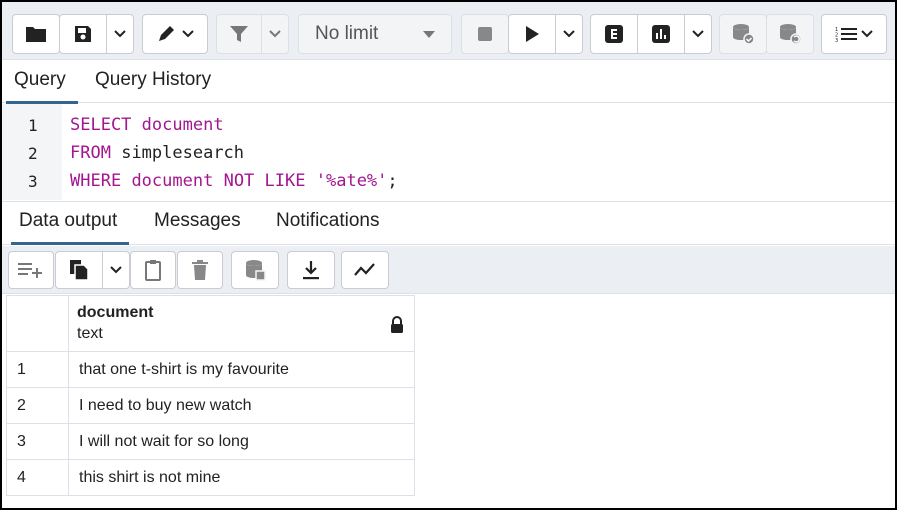  I want to click on code-line-3: WHERE document NOT LIKE '%ate%';, so click(234, 181).